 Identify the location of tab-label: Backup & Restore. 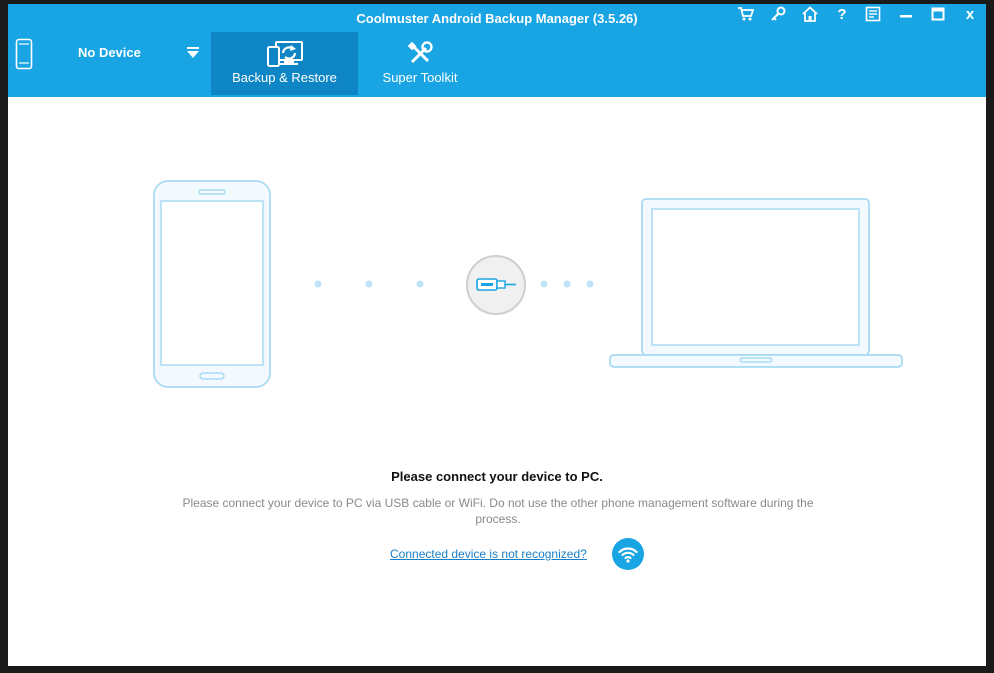
(284, 77).